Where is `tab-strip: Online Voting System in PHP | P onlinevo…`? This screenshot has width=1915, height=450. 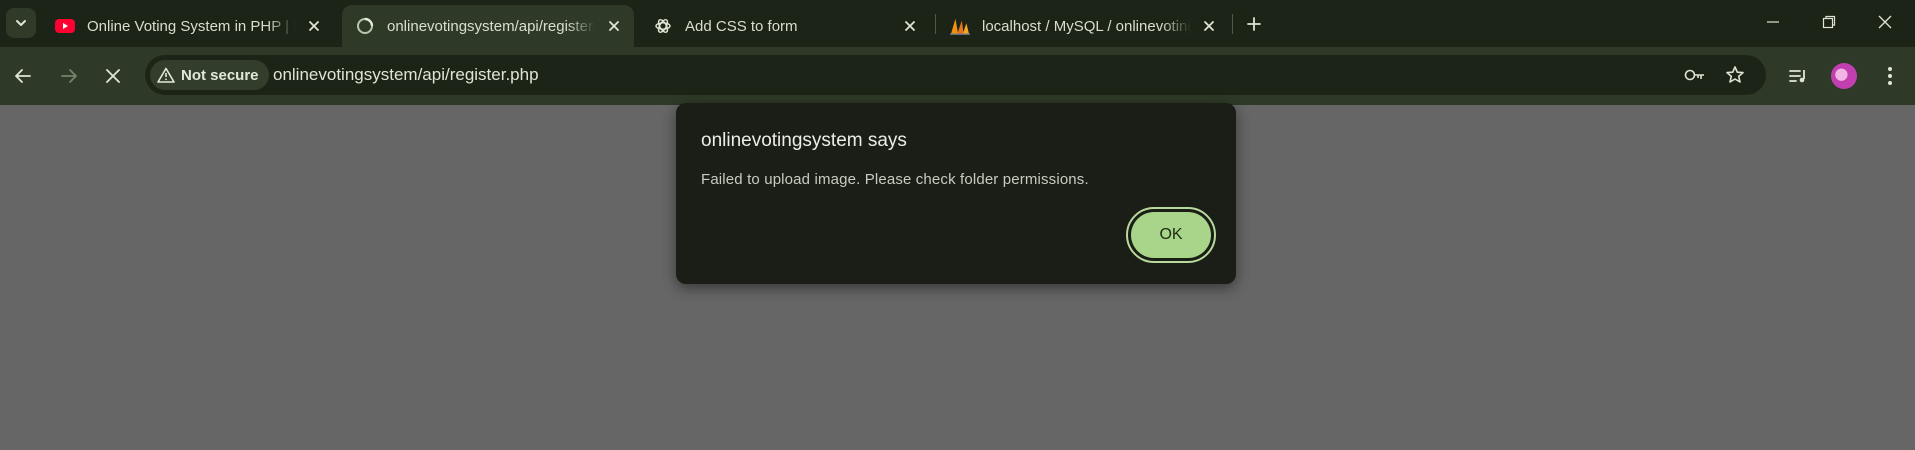 tab-strip: Online Voting System in PHP | P onlinevo… is located at coordinates (957, 23).